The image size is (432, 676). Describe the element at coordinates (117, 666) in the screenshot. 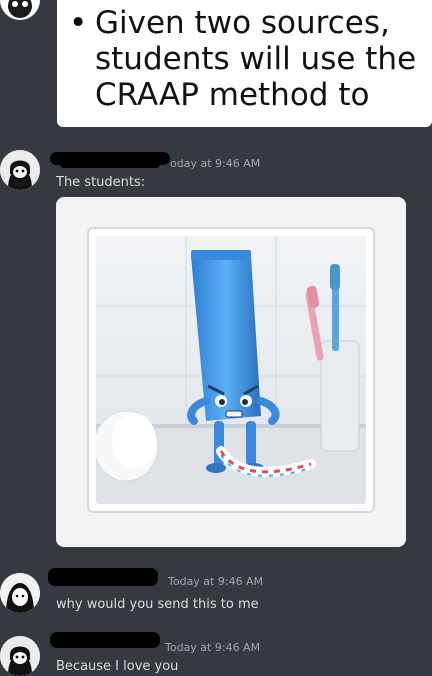

I see `message-text: Because I love you` at that location.